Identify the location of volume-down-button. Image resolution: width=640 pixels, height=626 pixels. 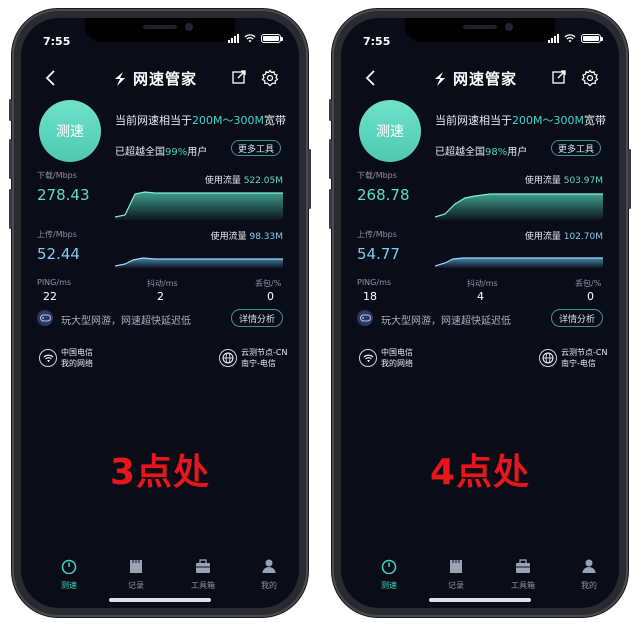
(330, 209).